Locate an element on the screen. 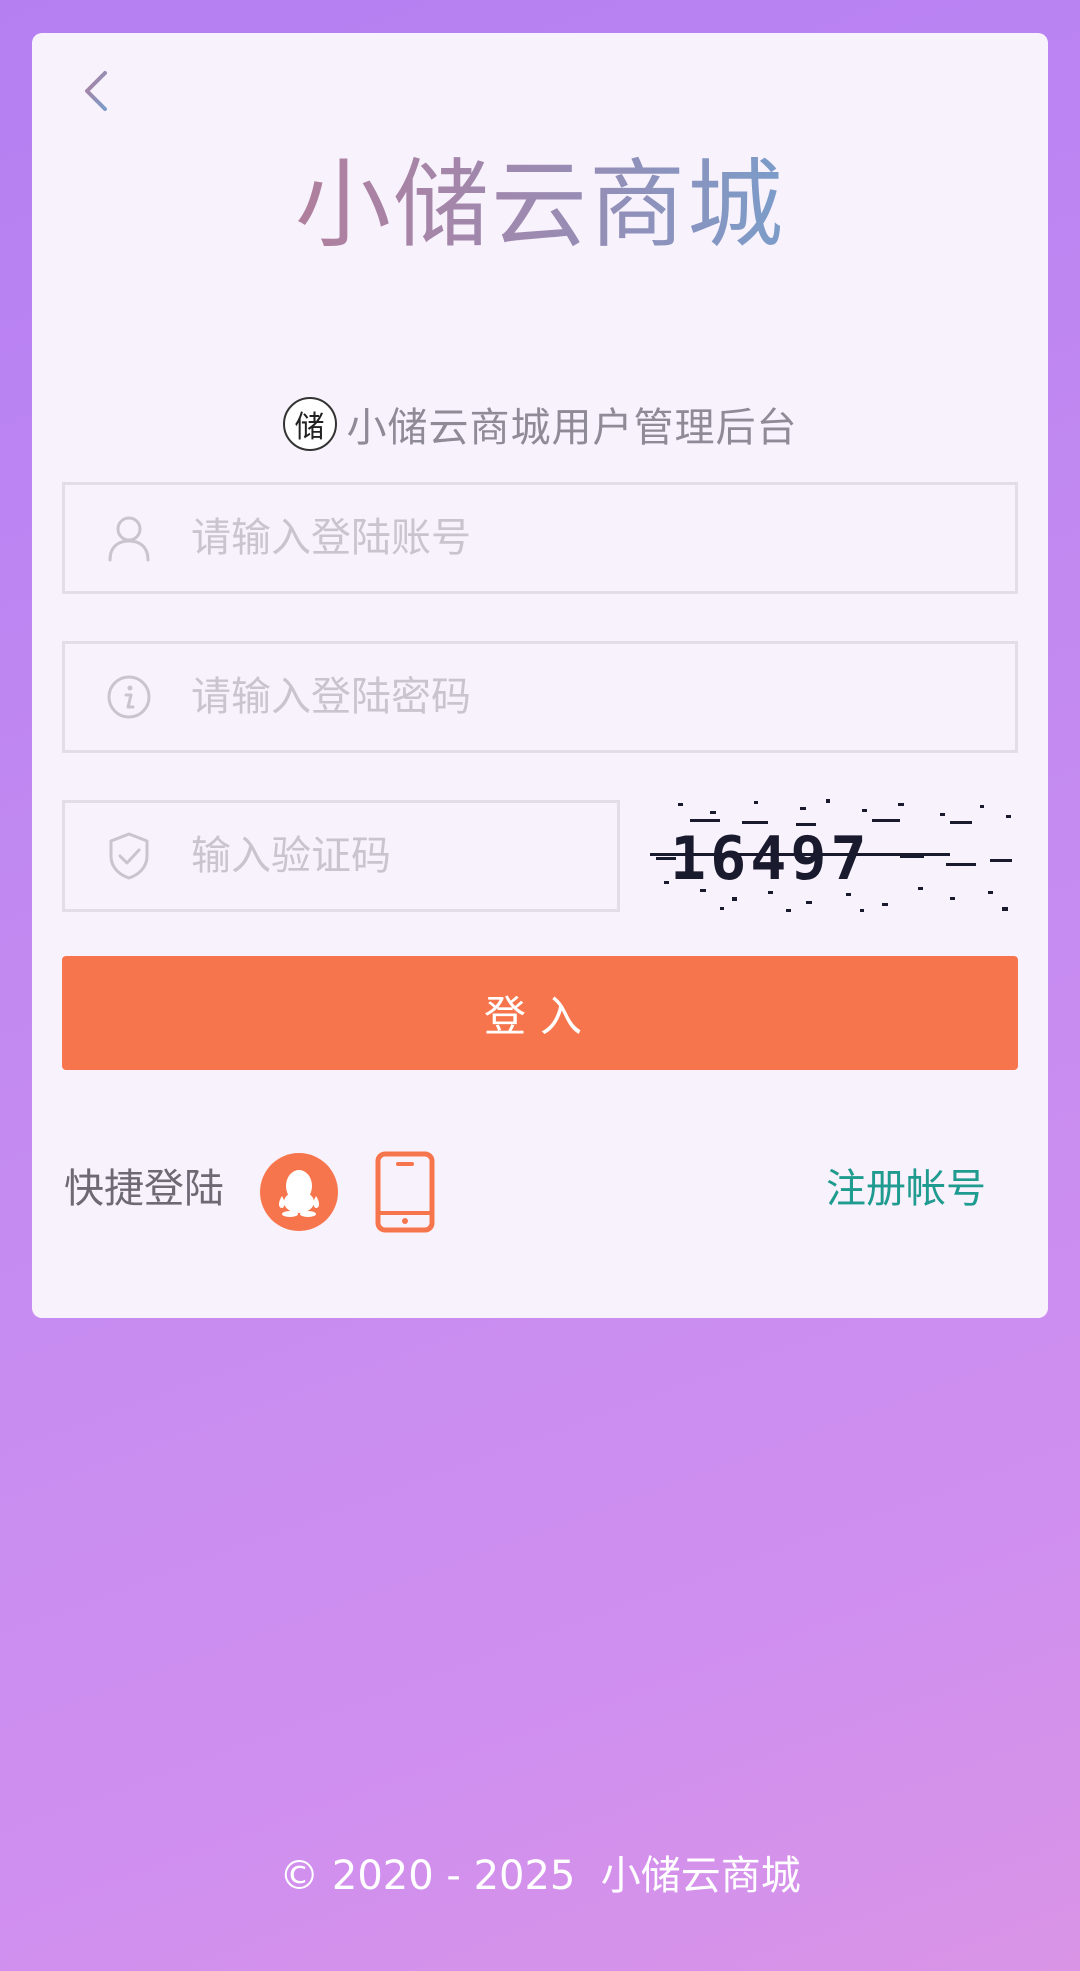  password-field is located at coordinates (540, 697).